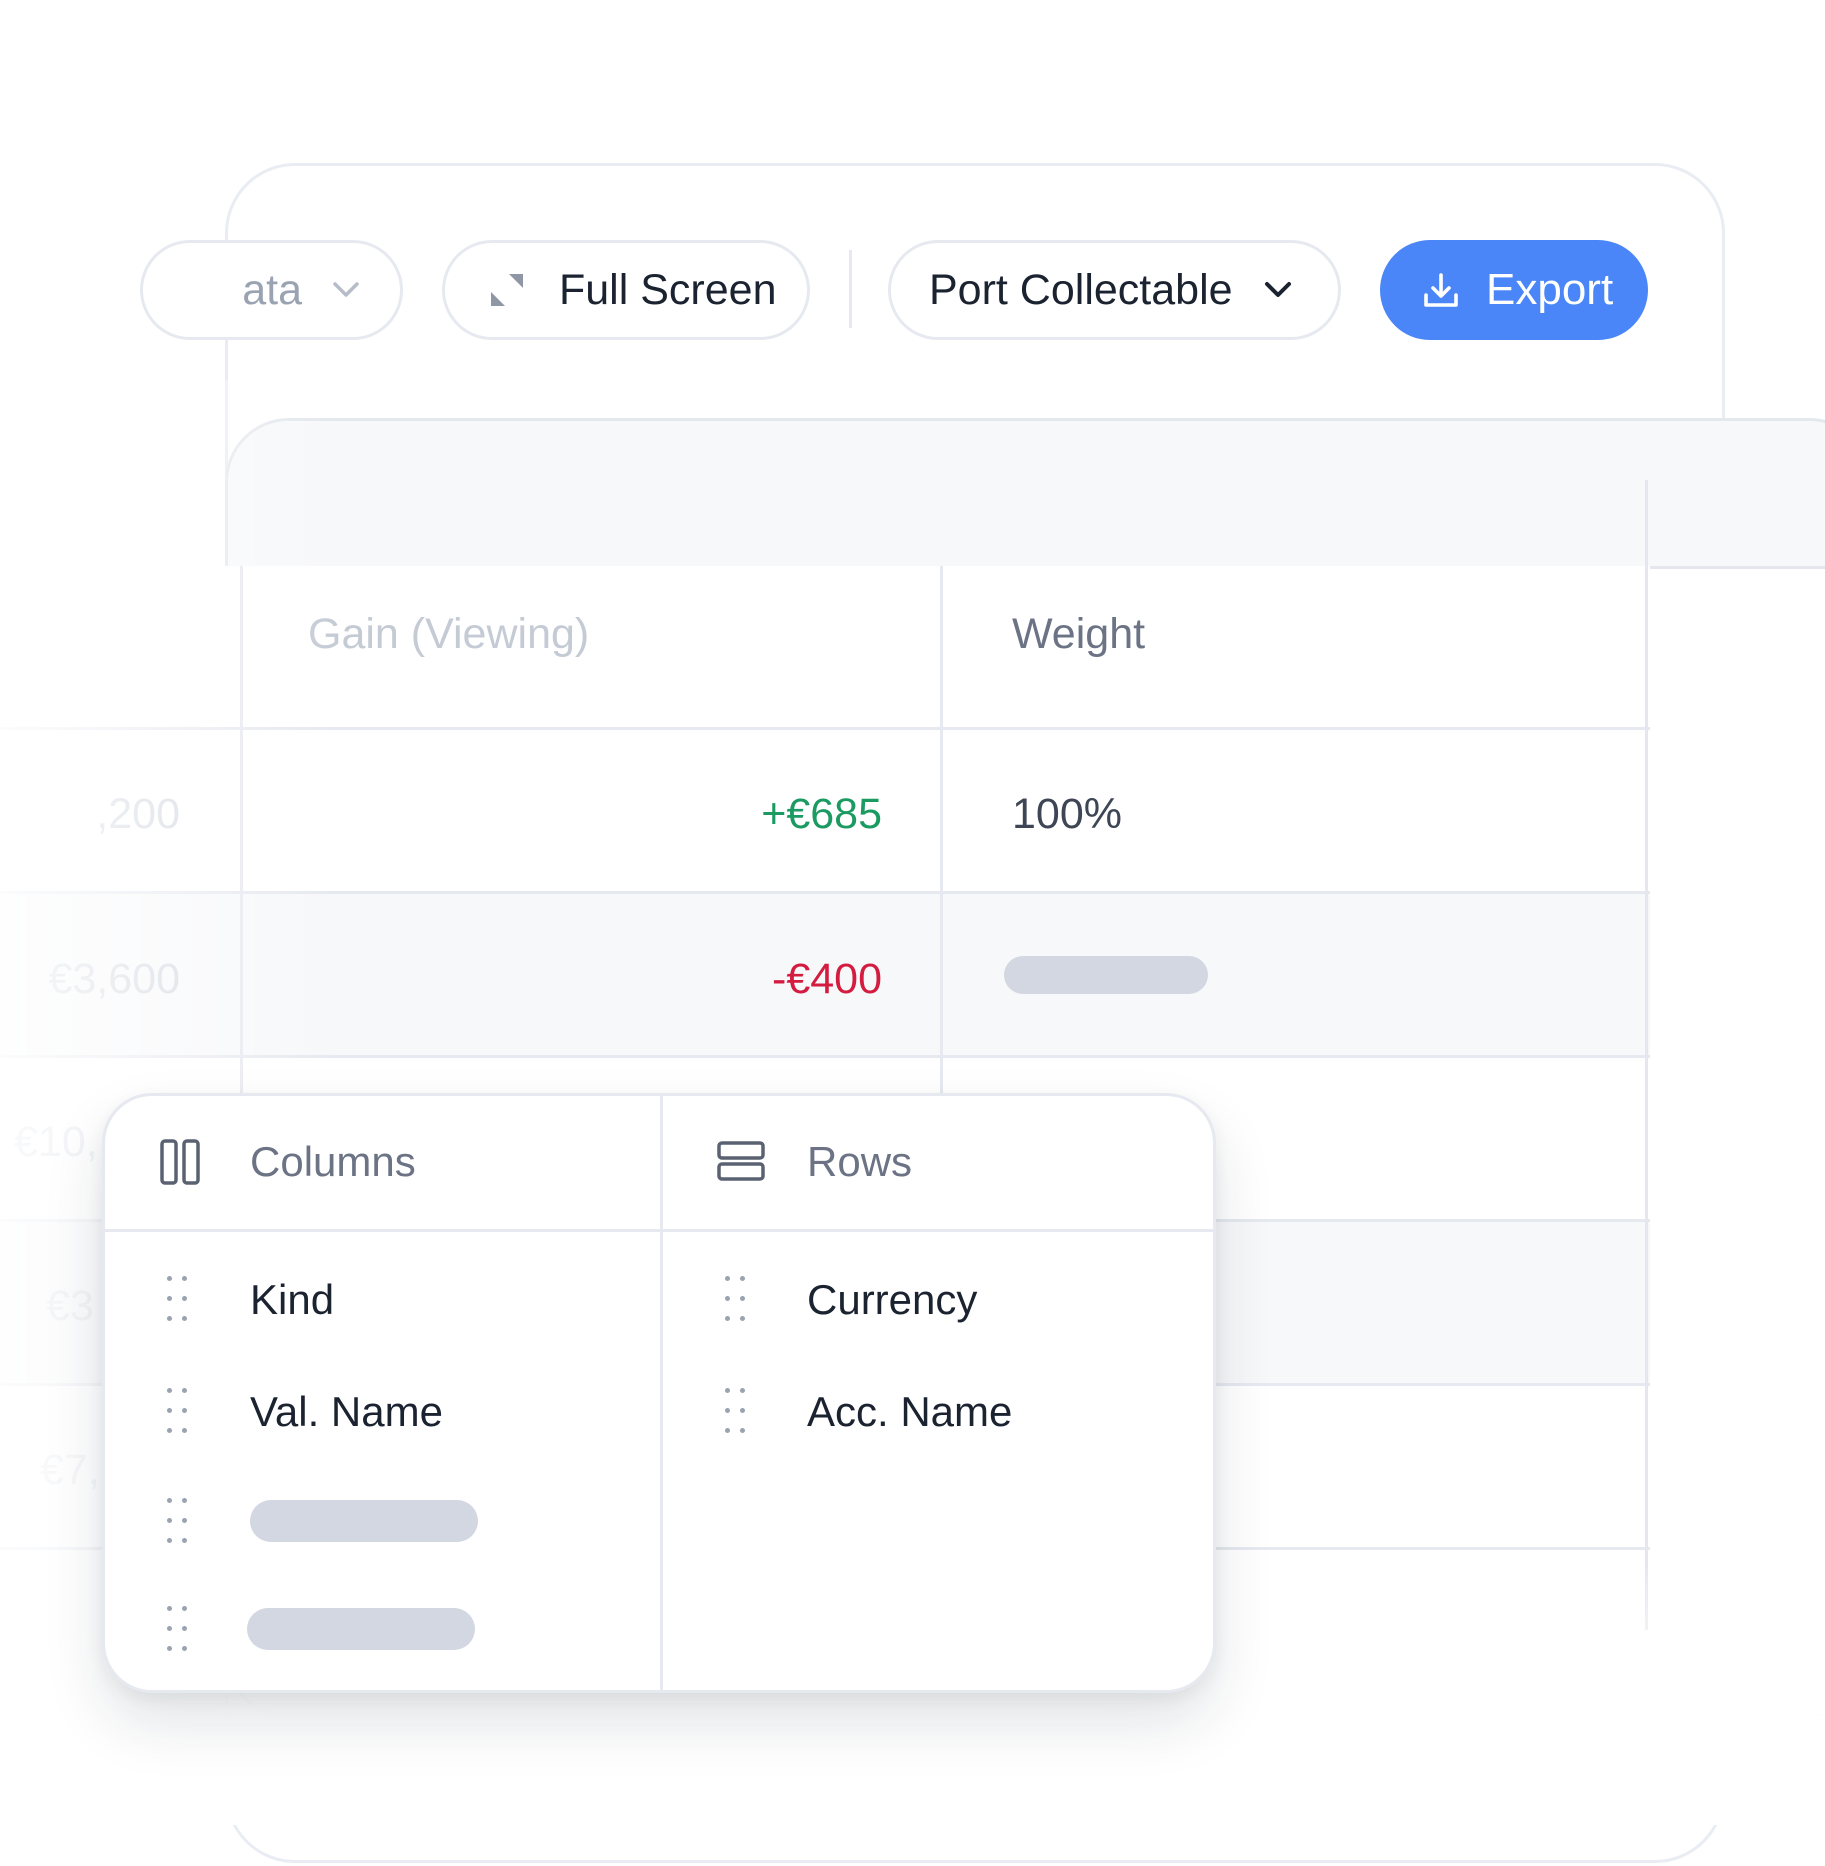  I want to click on cell-value: €10,, so click(56, 1142).